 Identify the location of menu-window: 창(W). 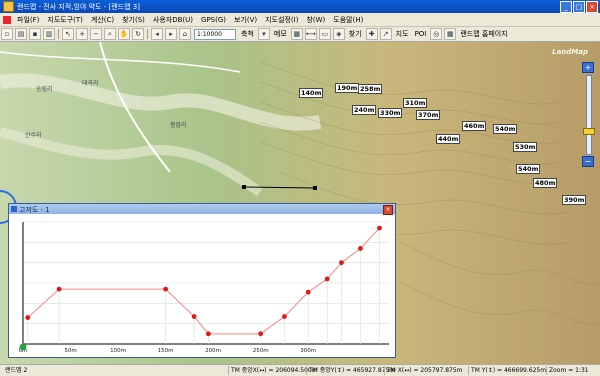
(315, 20).